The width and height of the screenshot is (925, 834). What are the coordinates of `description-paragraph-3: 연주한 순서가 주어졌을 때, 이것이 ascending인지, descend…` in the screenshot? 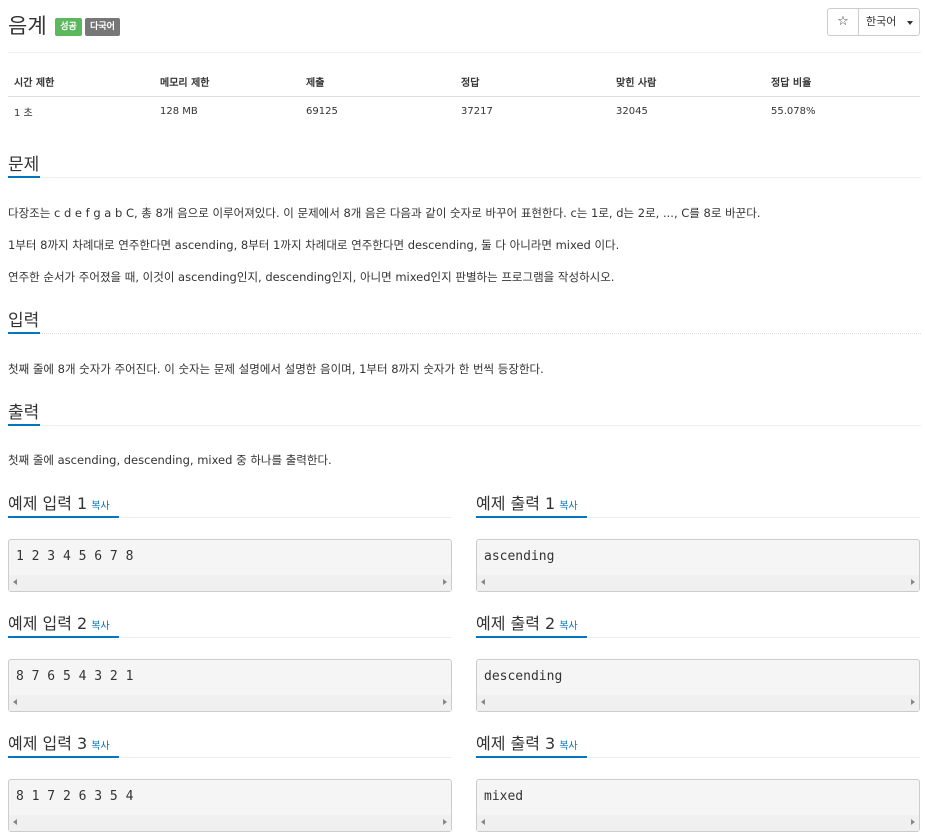 It's located at (311, 277).